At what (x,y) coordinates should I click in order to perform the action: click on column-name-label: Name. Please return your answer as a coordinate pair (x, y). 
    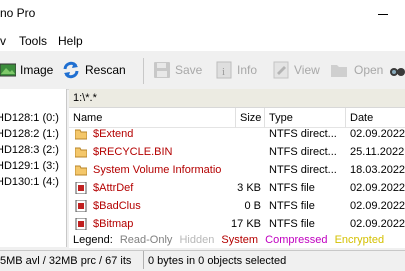
    Looking at the image, I should click on (88, 118).